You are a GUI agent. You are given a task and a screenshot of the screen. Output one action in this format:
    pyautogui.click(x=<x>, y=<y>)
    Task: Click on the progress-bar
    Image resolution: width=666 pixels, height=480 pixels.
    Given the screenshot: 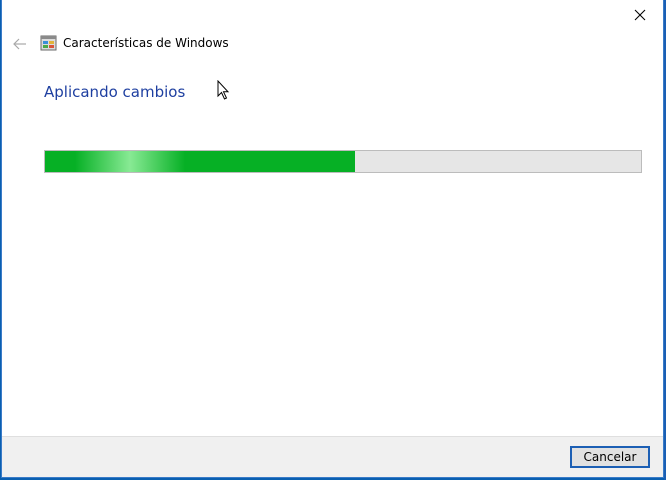 What is the action you would take?
    pyautogui.click(x=343, y=161)
    